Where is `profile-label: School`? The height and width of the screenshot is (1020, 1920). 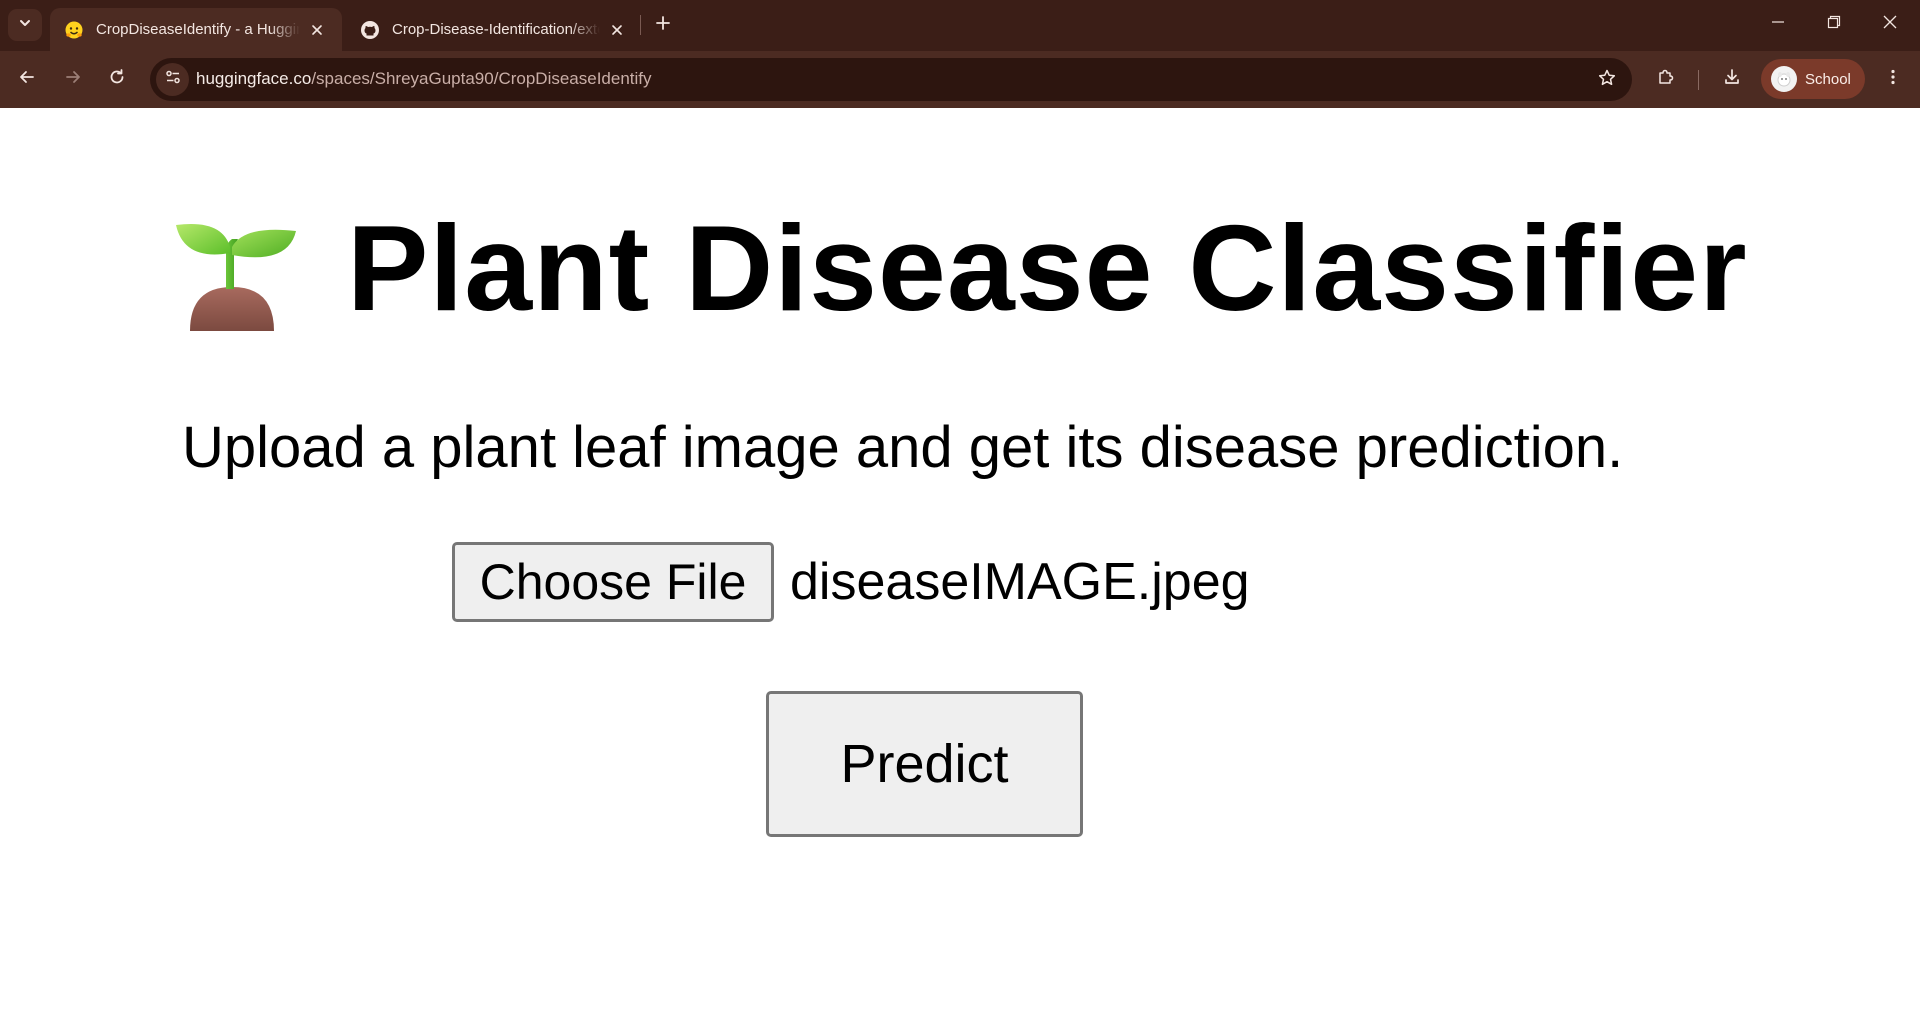 profile-label: School is located at coordinates (1828, 79).